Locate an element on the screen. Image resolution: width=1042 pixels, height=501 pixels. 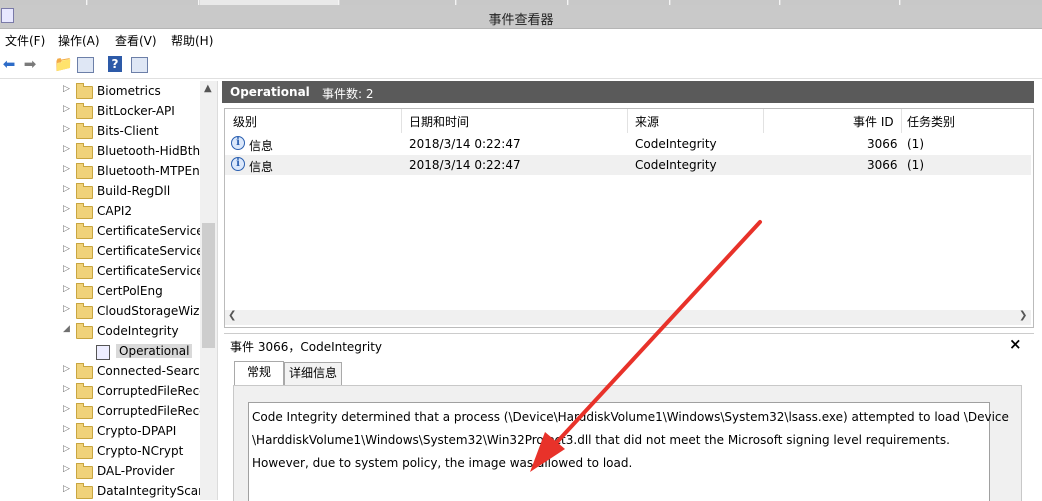
column-event-id: 事件 ID is located at coordinates (873, 121).